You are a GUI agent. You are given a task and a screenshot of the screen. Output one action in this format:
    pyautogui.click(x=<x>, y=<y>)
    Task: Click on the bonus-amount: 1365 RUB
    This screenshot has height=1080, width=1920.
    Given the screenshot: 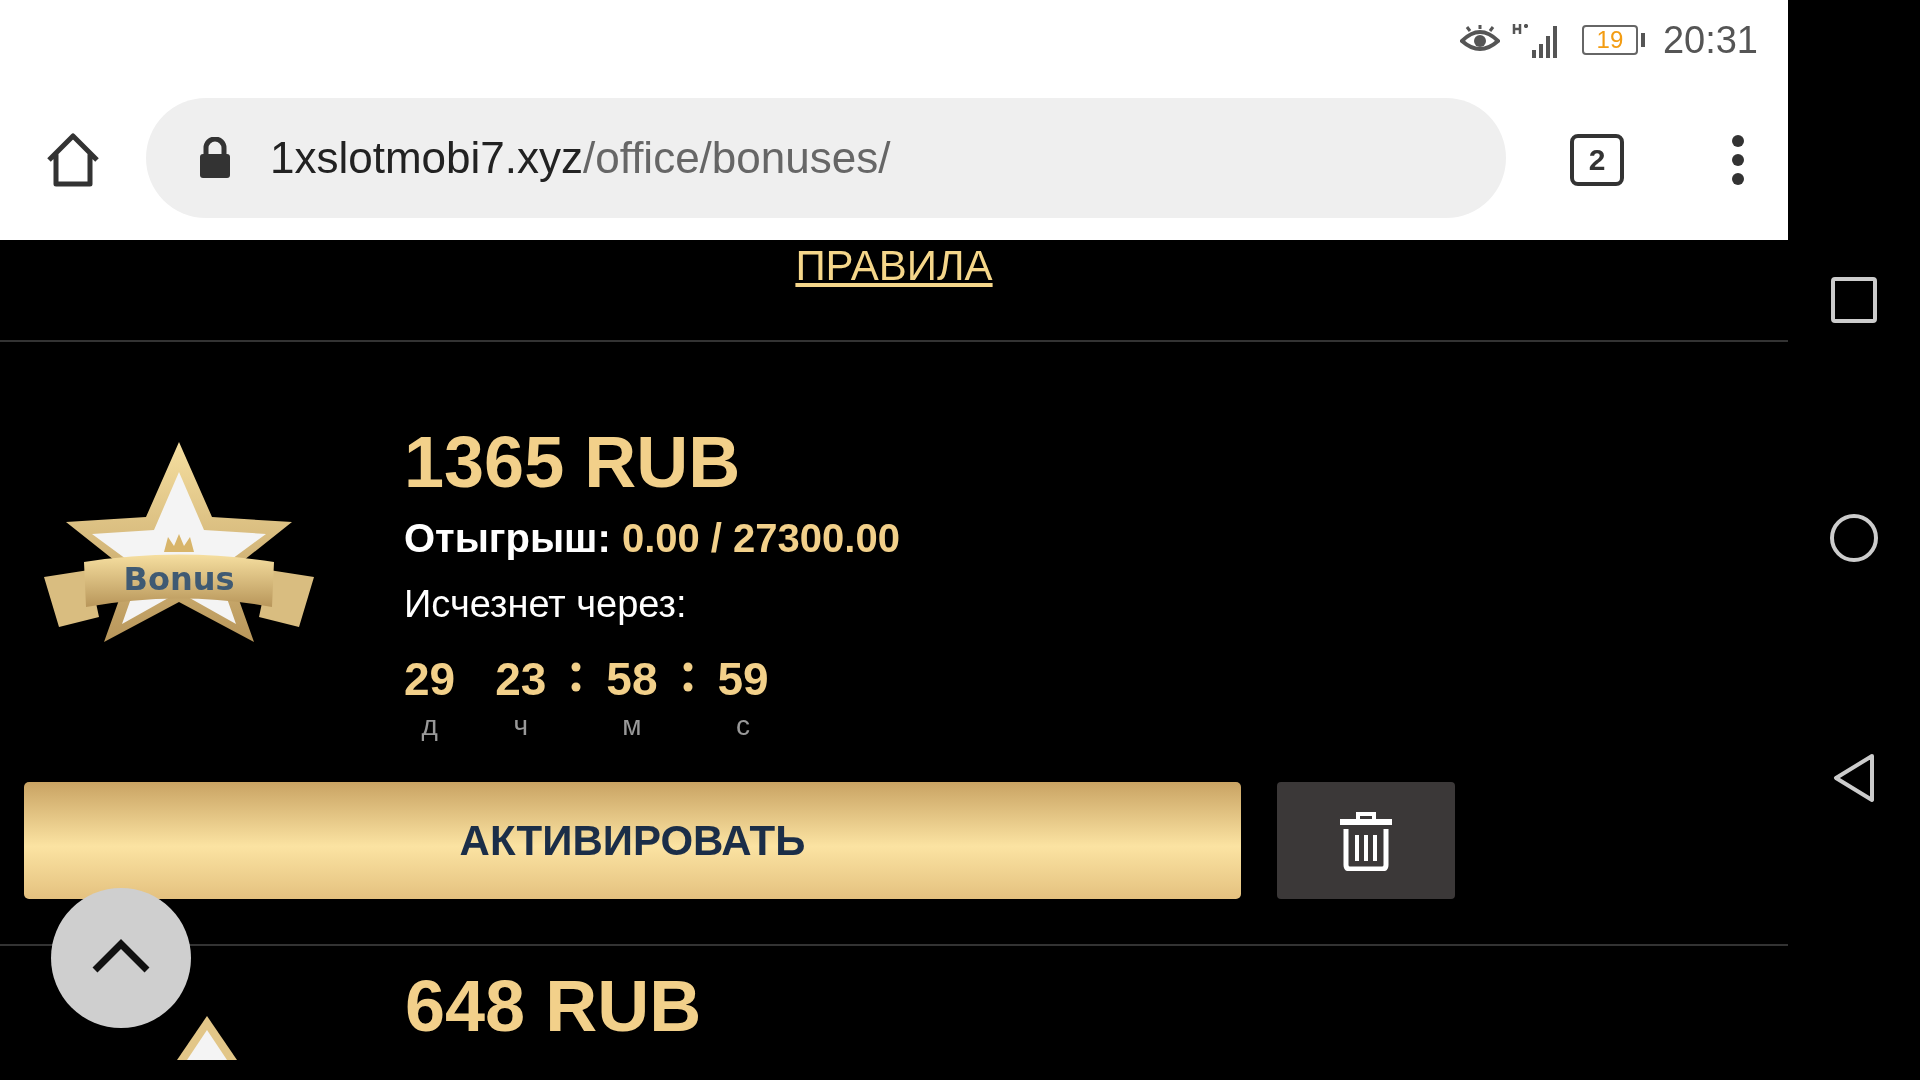 What is the action you would take?
    pyautogui.click(x=573, y=462)
    